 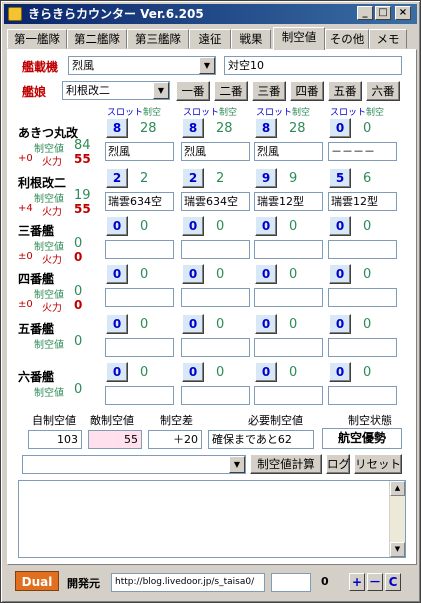 What do you see at coordinates (37, 39) in the screenshot?
I see `tab-fleet-1: 第一艦隊` at bounding box center [37, 39].